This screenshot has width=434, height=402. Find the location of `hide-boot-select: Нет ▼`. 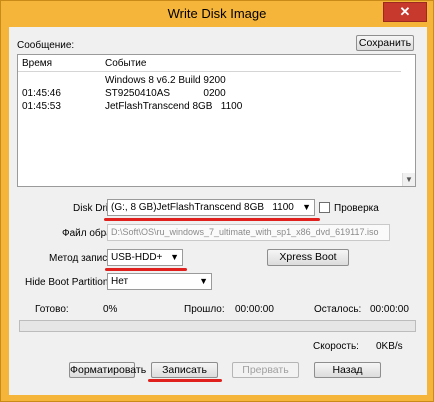

hide-boot-select: Нет ▼ is located at coordinates (159, 281).